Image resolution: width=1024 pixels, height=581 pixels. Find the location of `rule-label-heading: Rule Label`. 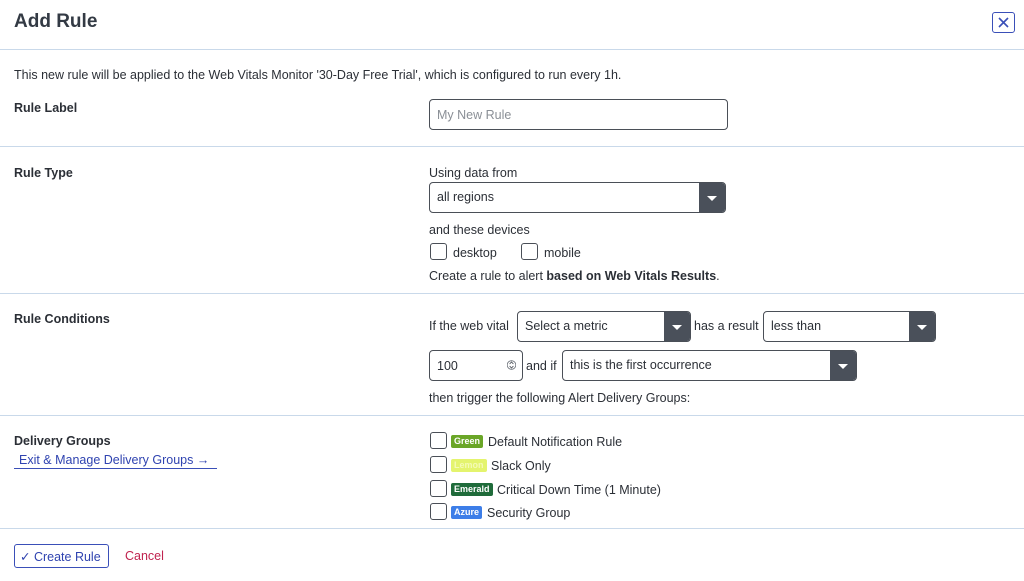

rule-label-heading: Rule Label is located at coordinates (46, 108).